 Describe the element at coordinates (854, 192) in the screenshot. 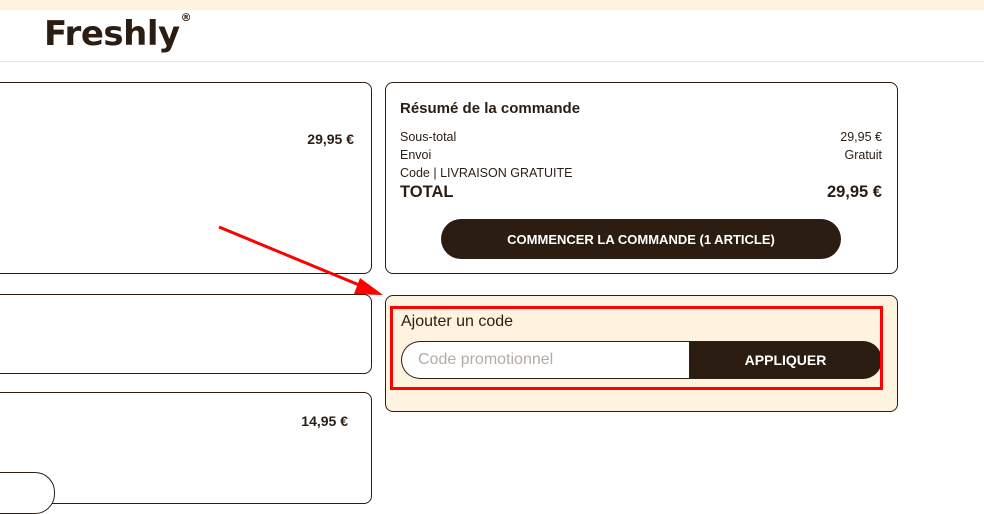

I see `total-value: 29,95 €` at that location.